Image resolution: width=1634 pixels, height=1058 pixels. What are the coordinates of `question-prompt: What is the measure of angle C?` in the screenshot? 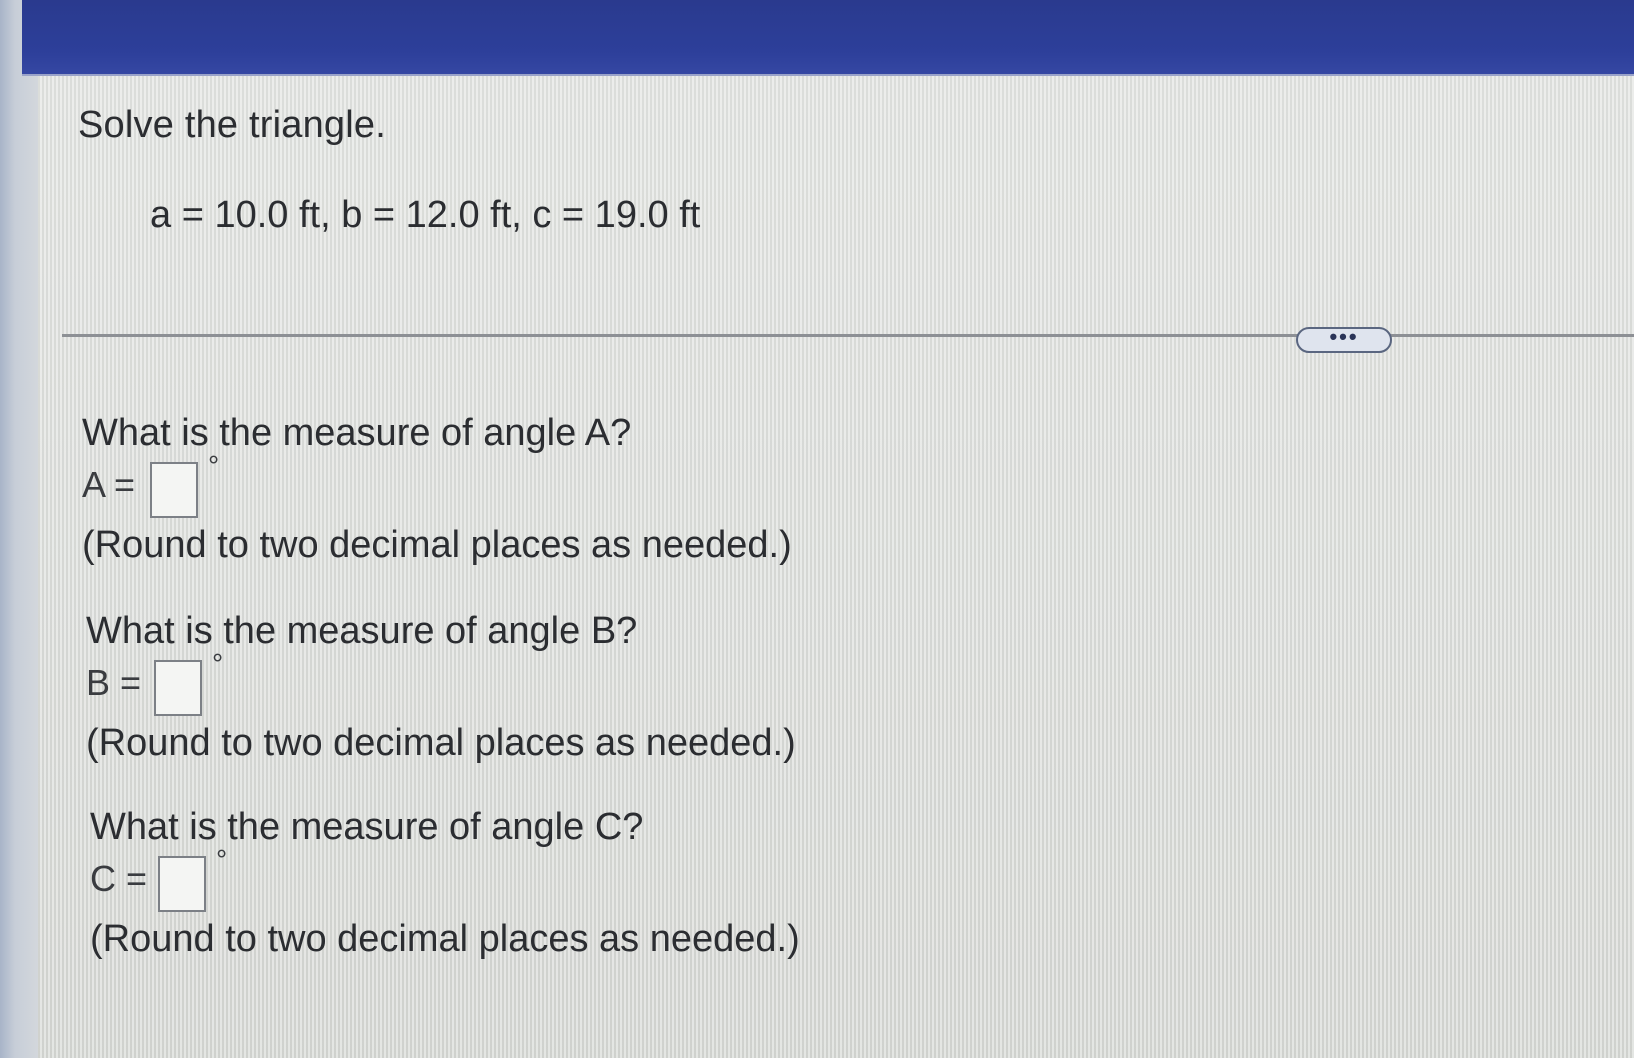 It's located at (367, 827).